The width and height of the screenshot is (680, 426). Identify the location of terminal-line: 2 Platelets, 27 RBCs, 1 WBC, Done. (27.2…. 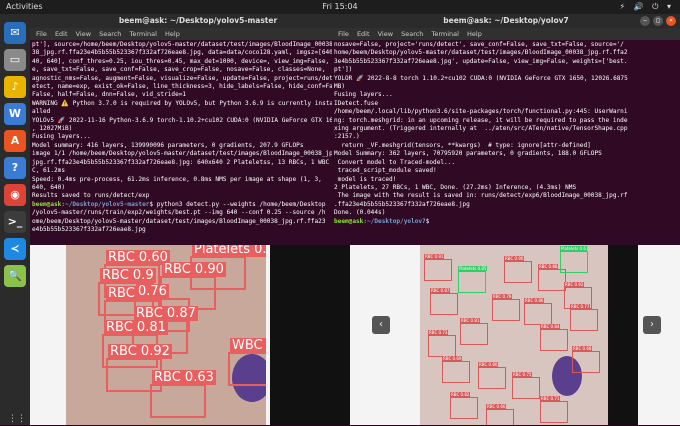
(455, 187).